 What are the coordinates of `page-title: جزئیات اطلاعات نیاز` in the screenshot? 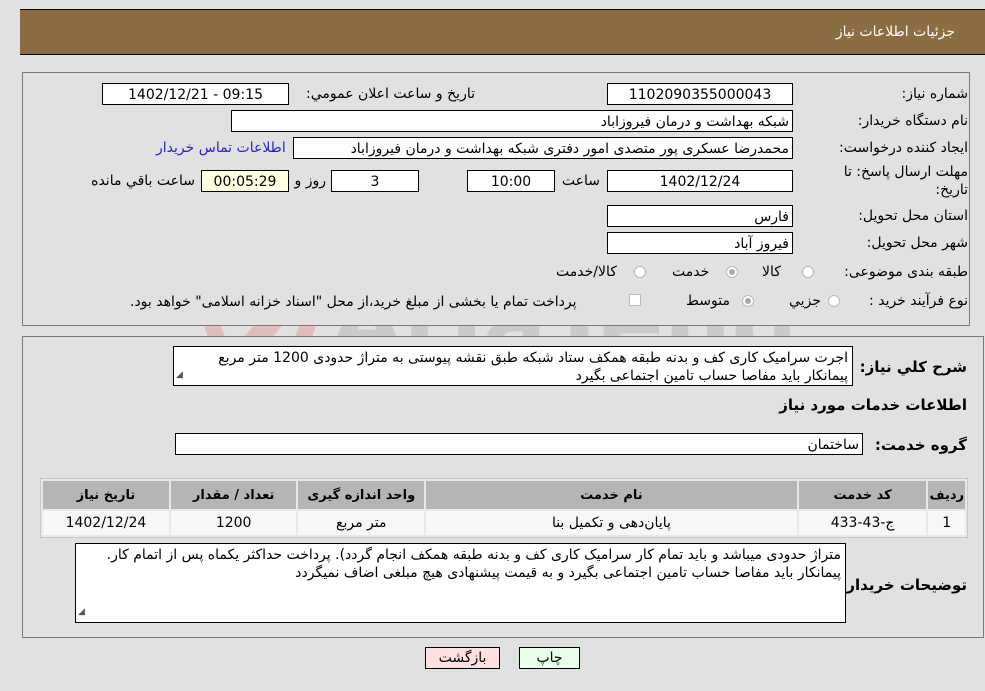 It's located at (895, 32).